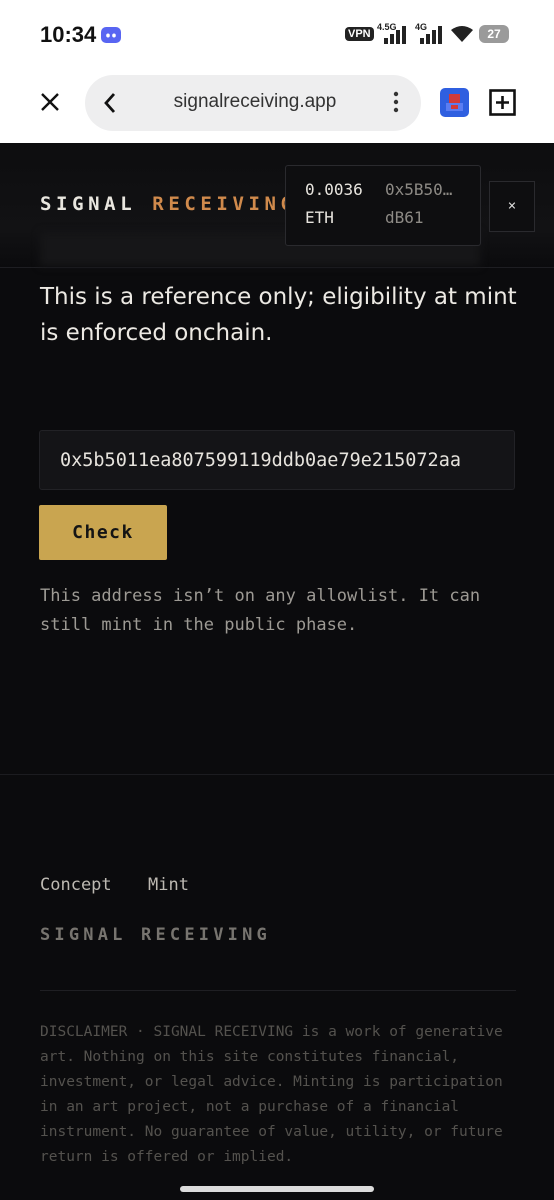  I want to click on new-tab-icon, so click(502, 102).